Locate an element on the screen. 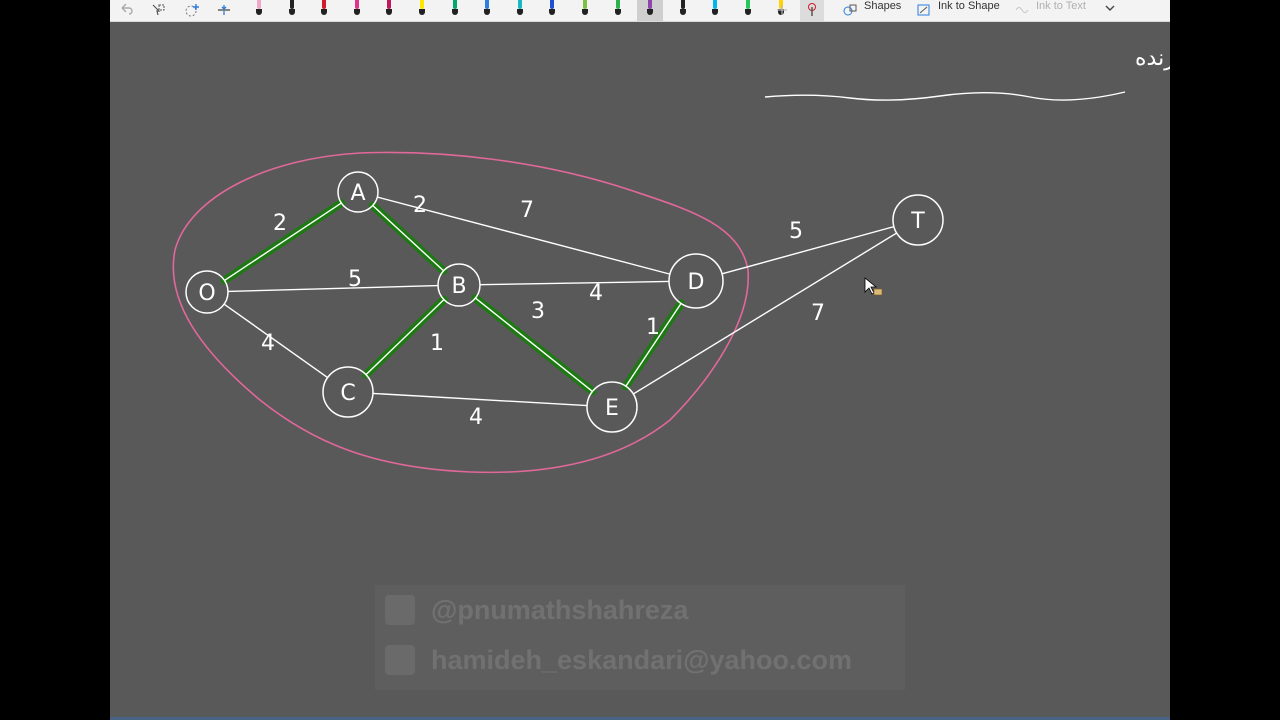 This screenshot has width=1280, height=720. watermark-telegram: @pnumathshahreza is located at coordinates (560, 609).